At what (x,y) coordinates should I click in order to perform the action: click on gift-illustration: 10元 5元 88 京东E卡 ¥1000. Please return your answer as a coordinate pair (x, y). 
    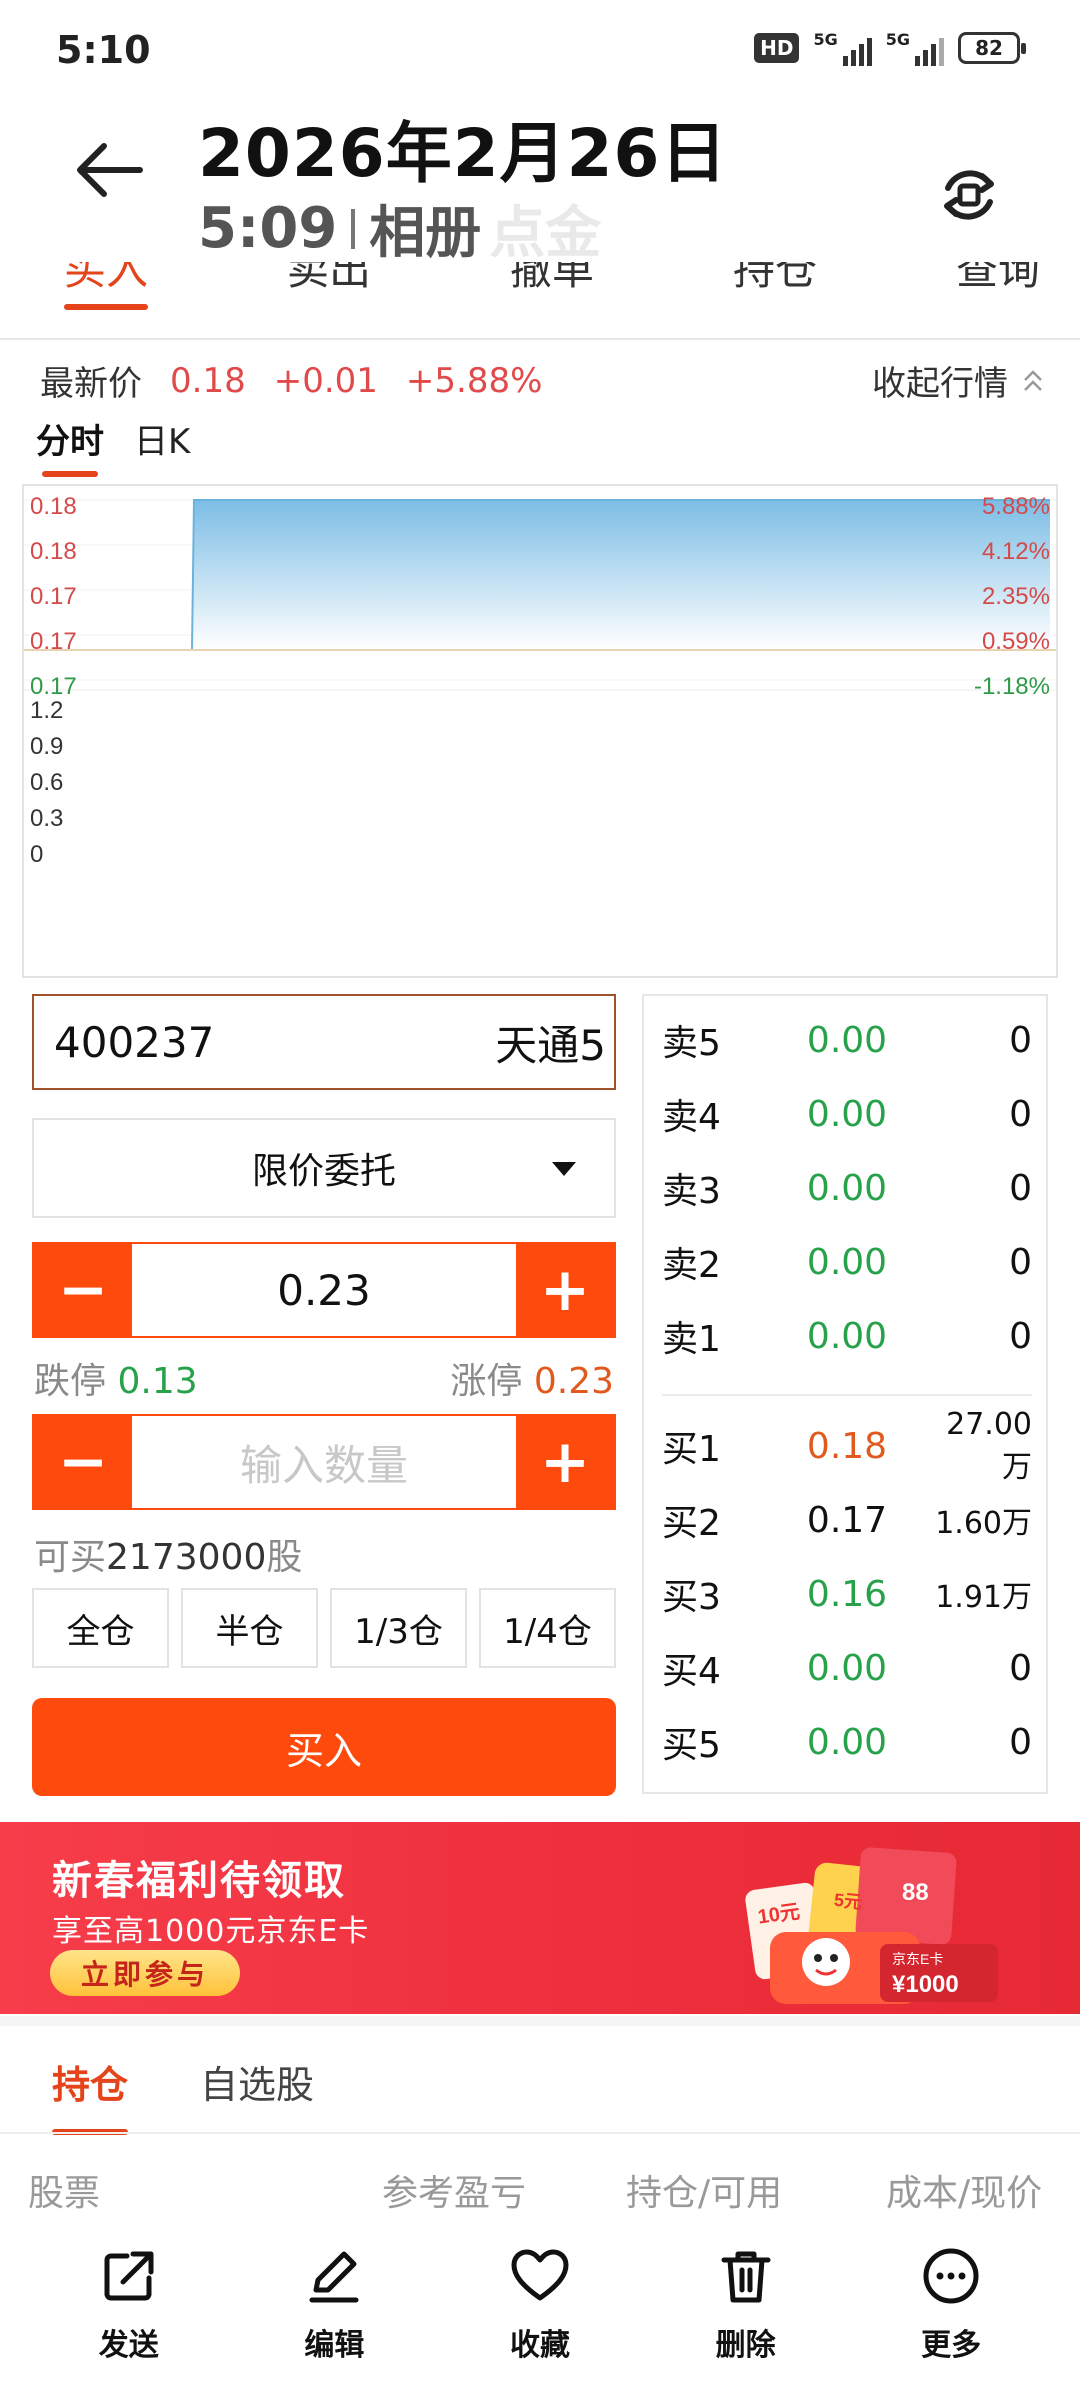
    Looking at the image, I should click on (871, 1925).